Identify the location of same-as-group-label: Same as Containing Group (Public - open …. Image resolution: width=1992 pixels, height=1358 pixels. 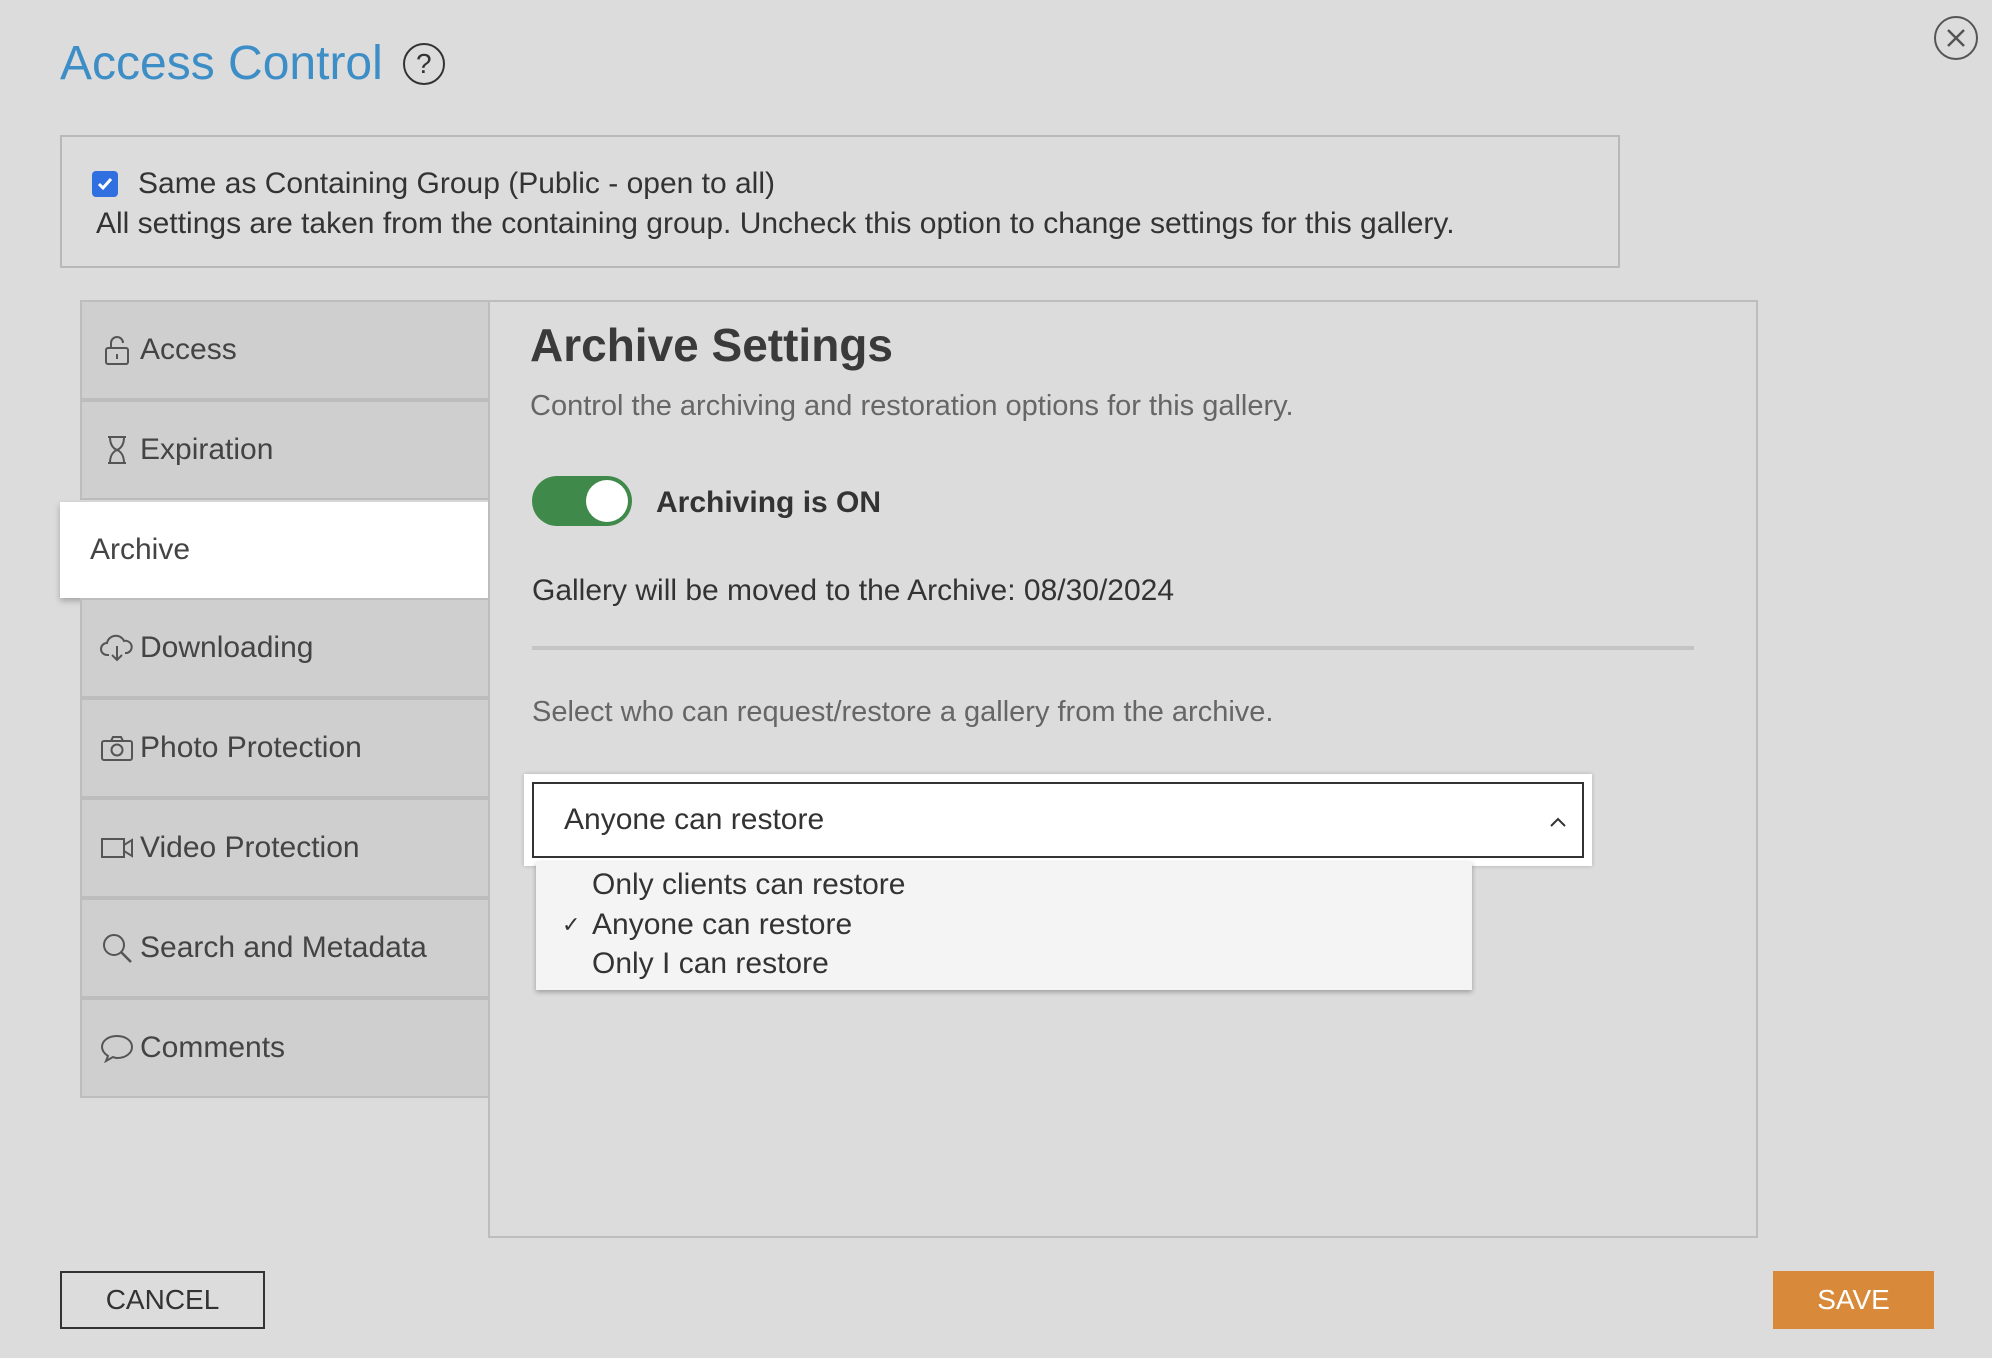
(456, 184).